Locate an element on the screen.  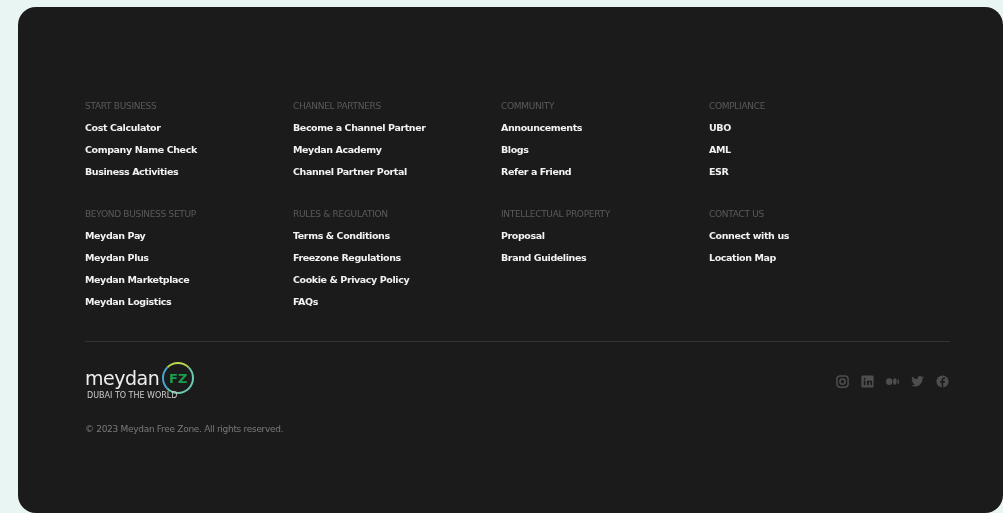
section-heading: INTELLECTUAL PROPERTY is located at coordinates (555, 214).